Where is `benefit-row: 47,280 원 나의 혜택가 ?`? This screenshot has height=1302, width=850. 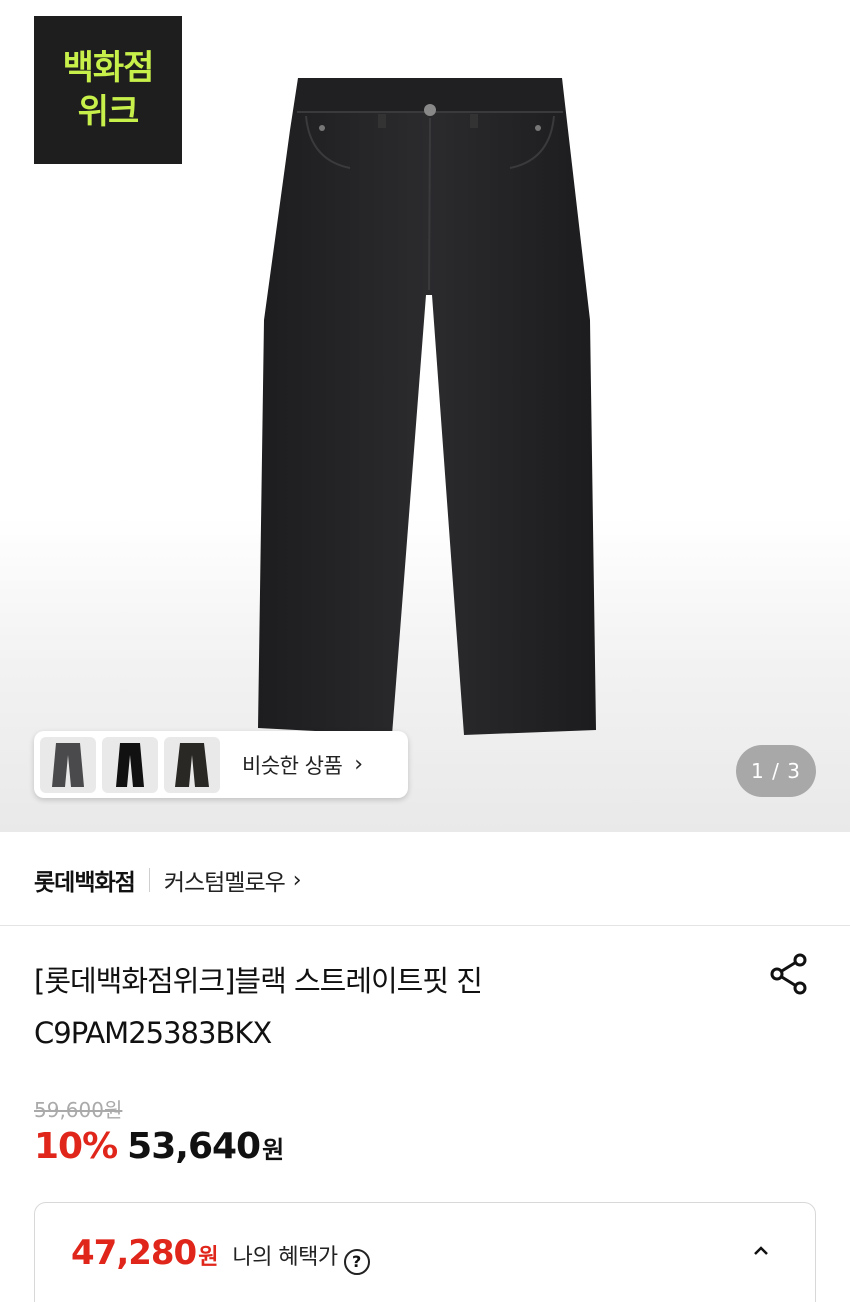 benefit-row: 47,280 원 나의 혜택가 ? is located at coordinates (220, 1254).